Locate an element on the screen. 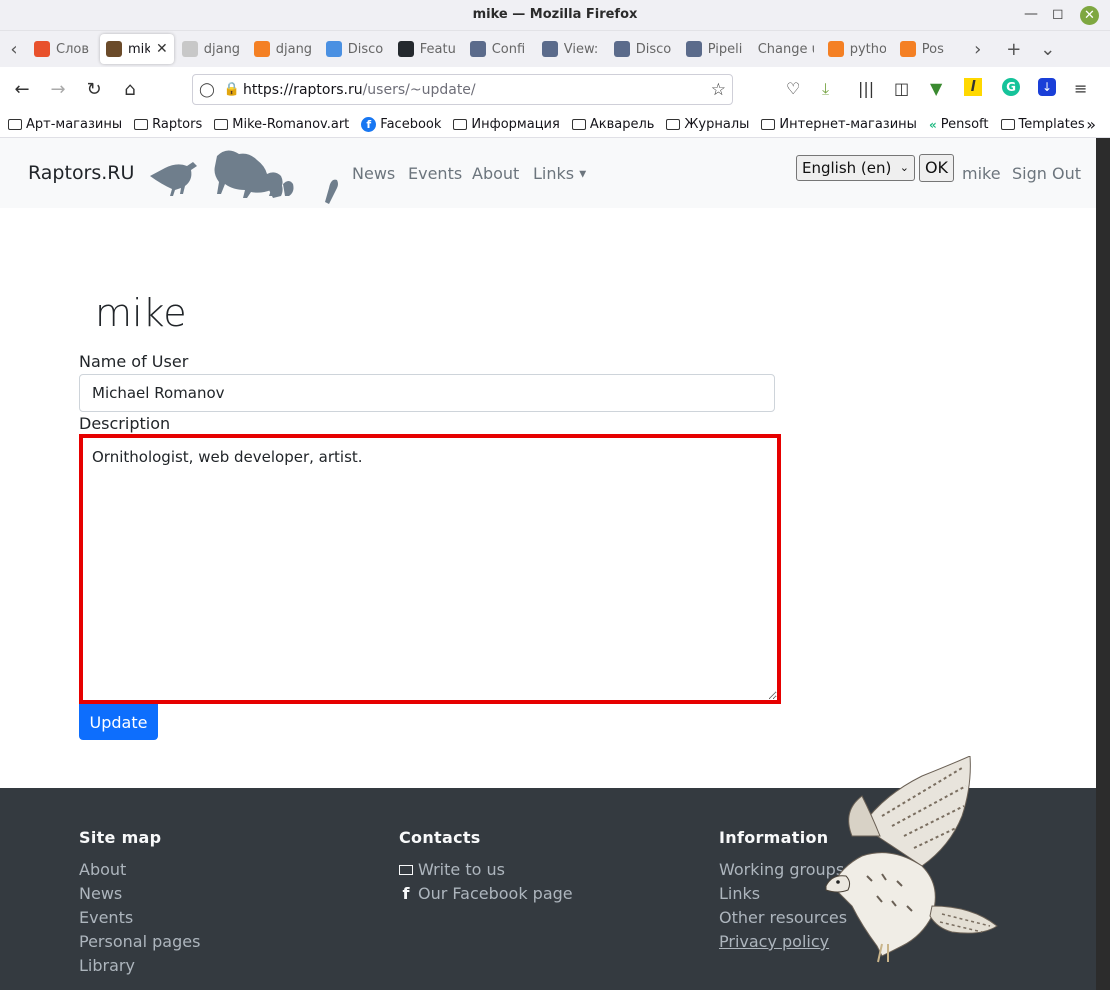 The height and width of the screenshot is (990, 1110). site-brand: Raptors.RU is located at coordinates (81, 173).